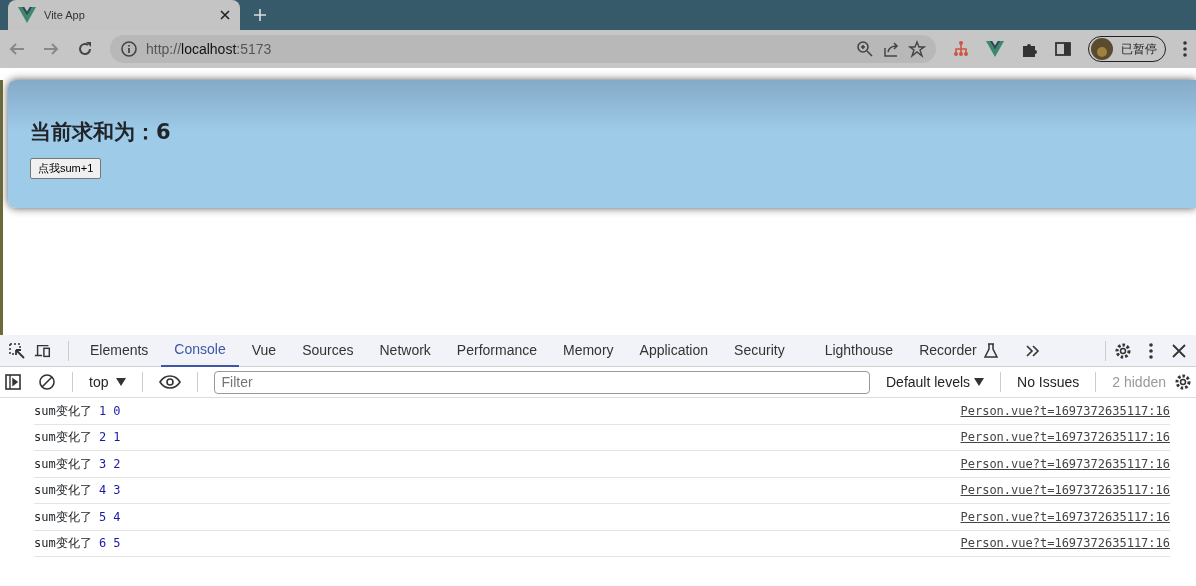 The image size is (1196, 586). What do you see at coordinates (101, 133) in the screenshot?
I see `sum-heading: 当前求和为：6` at bounding box center [101, 133].